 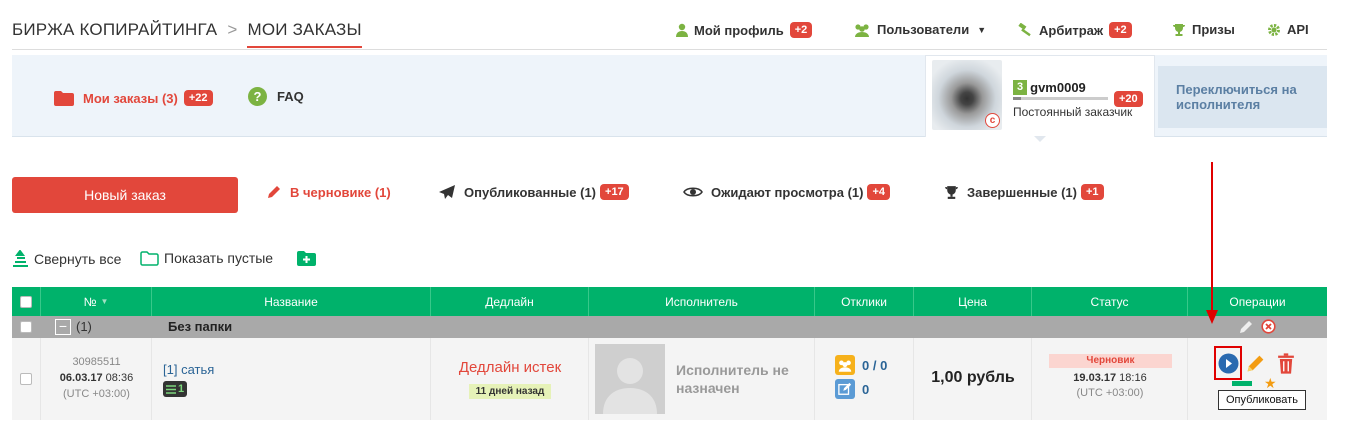 What do you see at coordinates (78, 258) in the screenshot?
I see `collapse-all-label: Свернуть все` at bounding box center [78, 258].